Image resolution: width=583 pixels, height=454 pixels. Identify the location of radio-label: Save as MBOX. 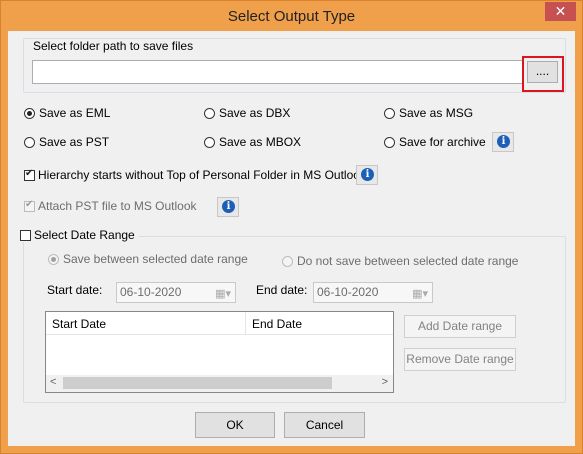
(260, 142).